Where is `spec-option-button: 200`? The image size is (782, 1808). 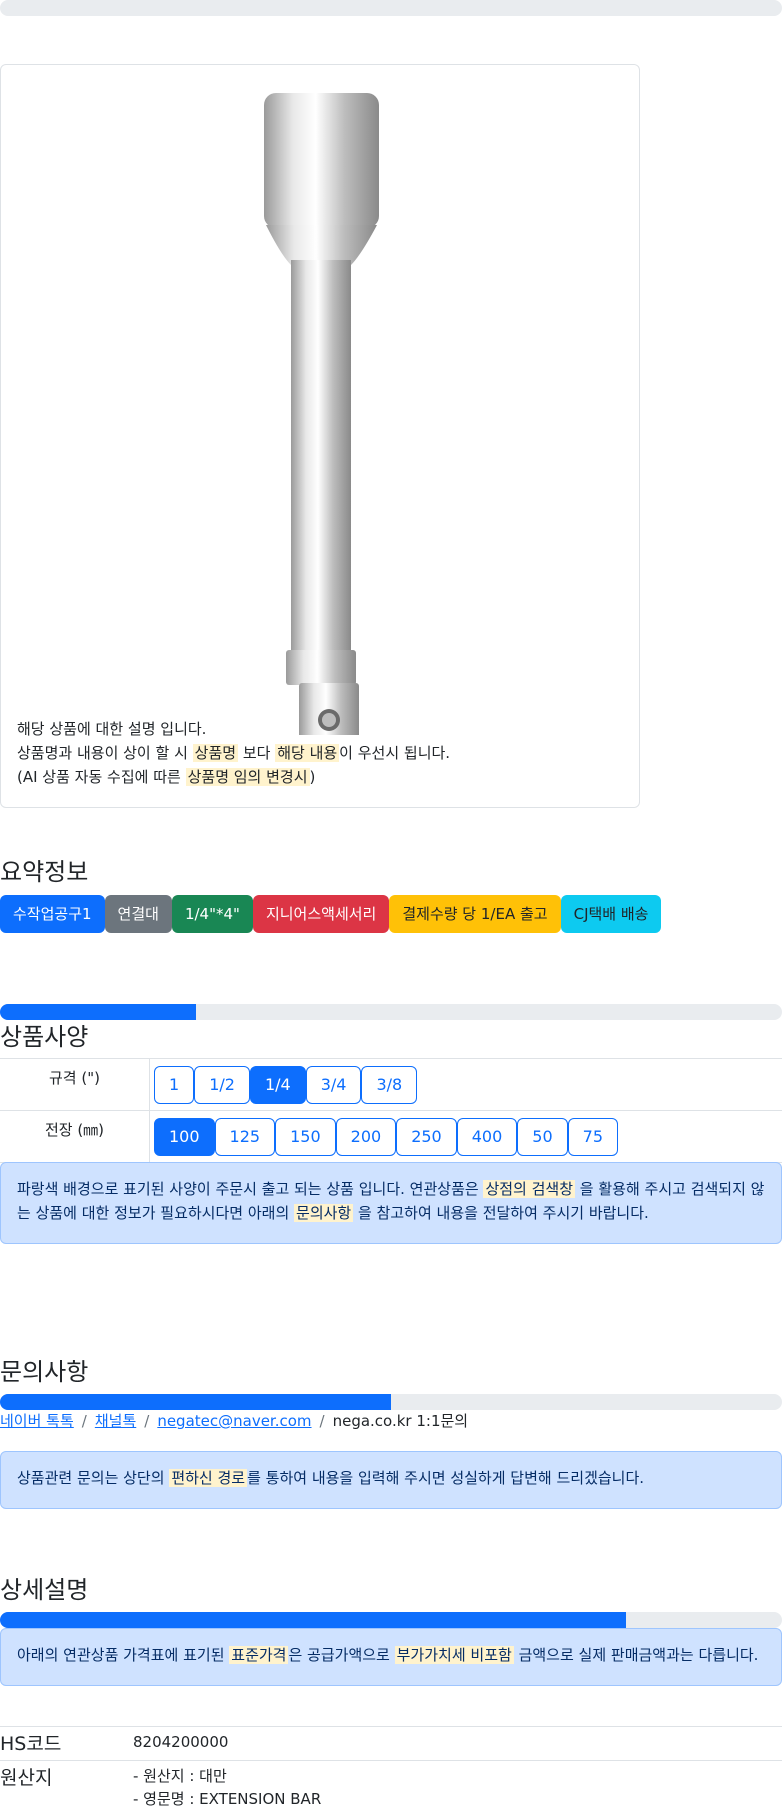
spec-option-button: 200 is located at coordinates (366, 1136).